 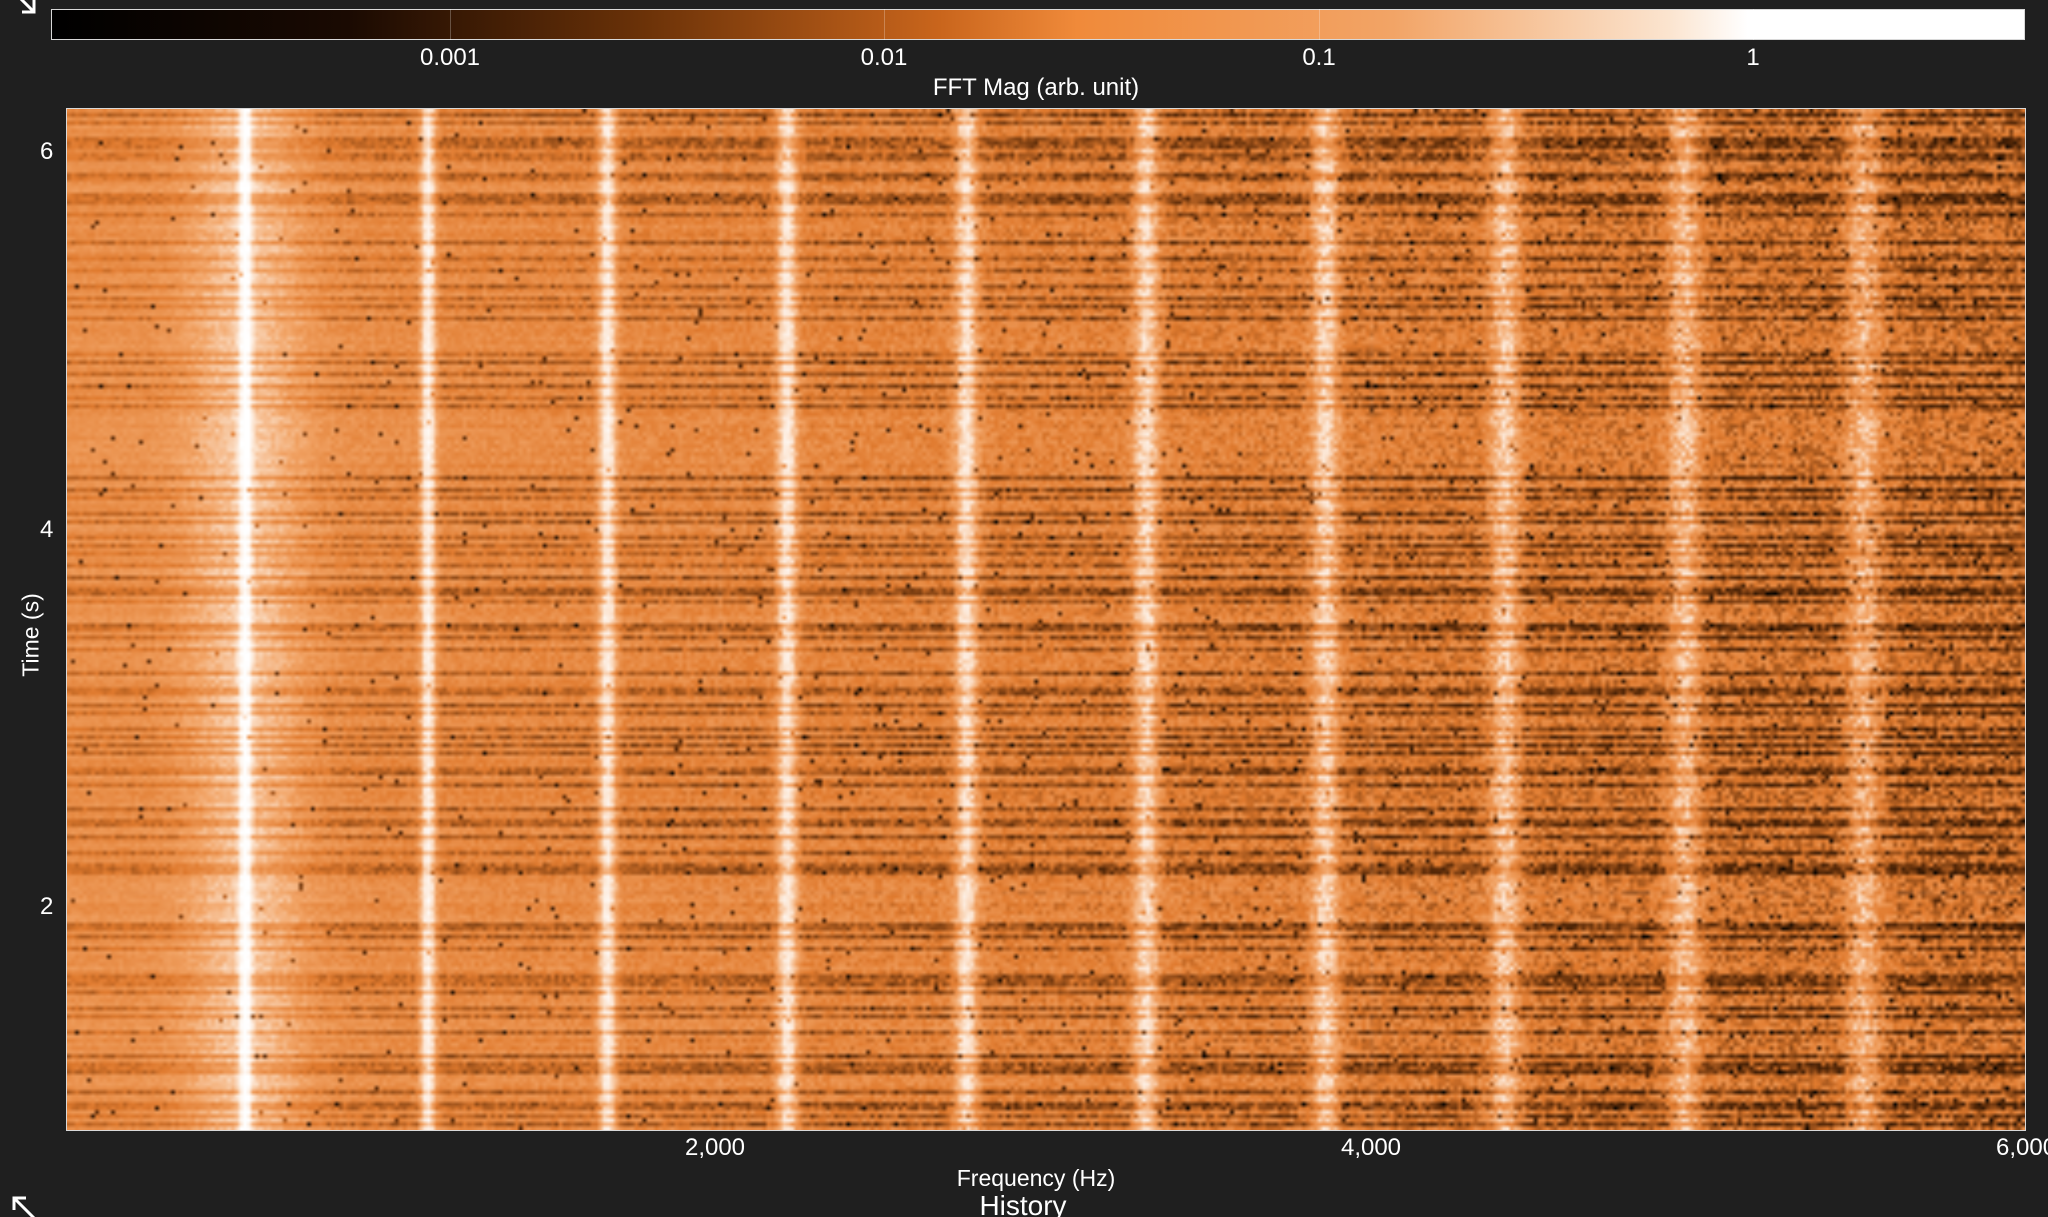 I want to click on collapse-arrow-icon, so click(x=25, y=10).